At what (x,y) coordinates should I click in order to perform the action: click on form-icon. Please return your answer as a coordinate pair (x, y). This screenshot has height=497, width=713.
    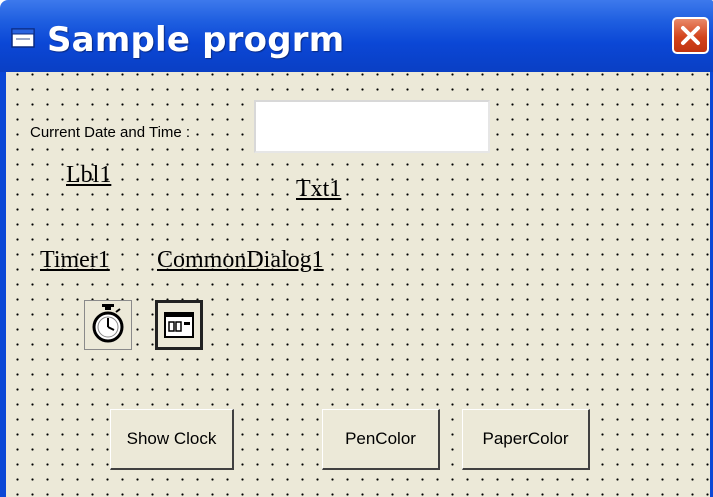
    Looking at the image, I should click on (23, 38).